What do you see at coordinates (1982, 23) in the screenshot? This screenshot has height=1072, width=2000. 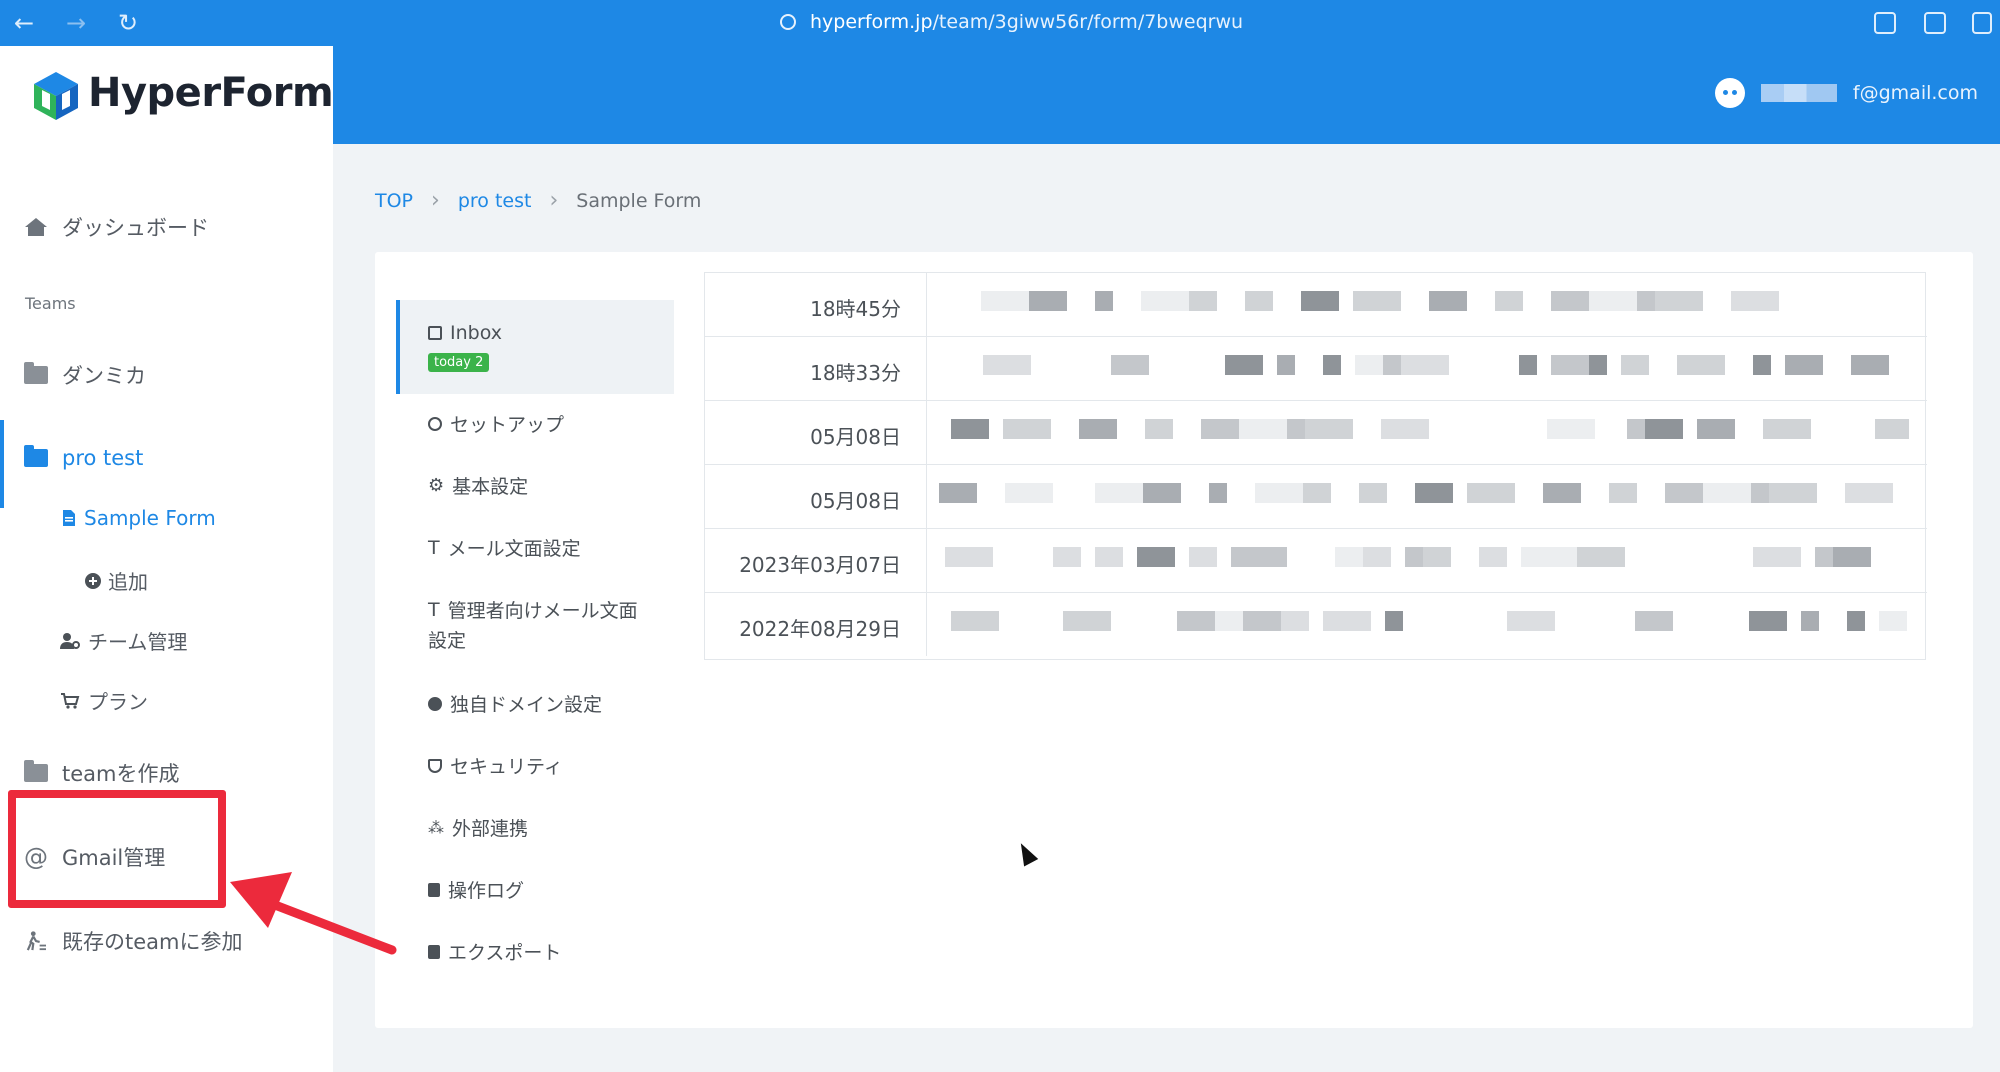 I see `sidebar-toggle-icon` at bounding box center [1982, 23].